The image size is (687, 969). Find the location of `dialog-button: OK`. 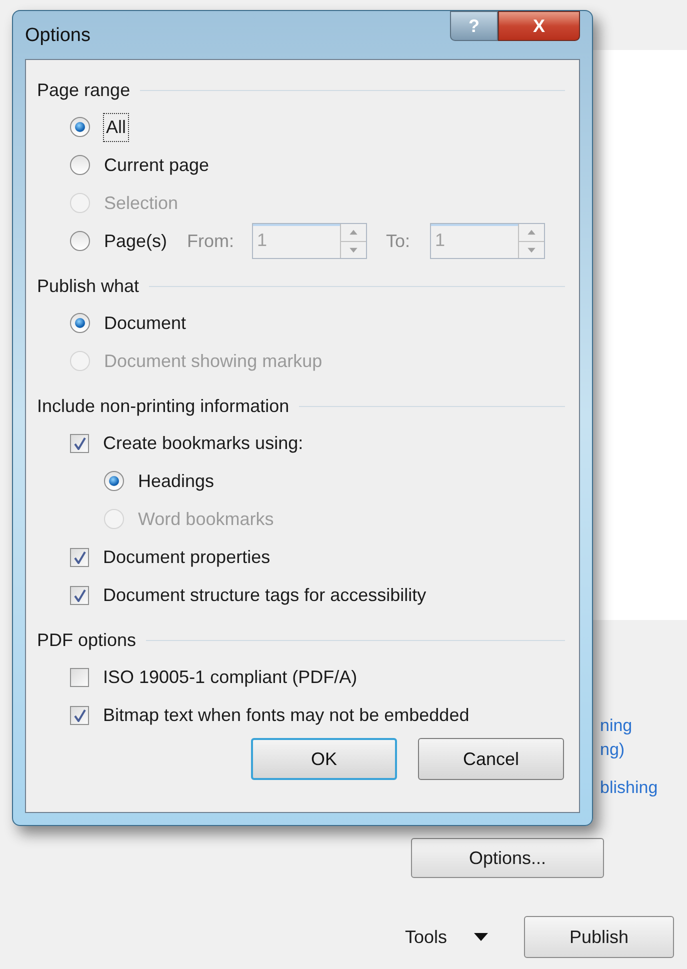

dialog-button: OK is located at coordinates (324, 759).